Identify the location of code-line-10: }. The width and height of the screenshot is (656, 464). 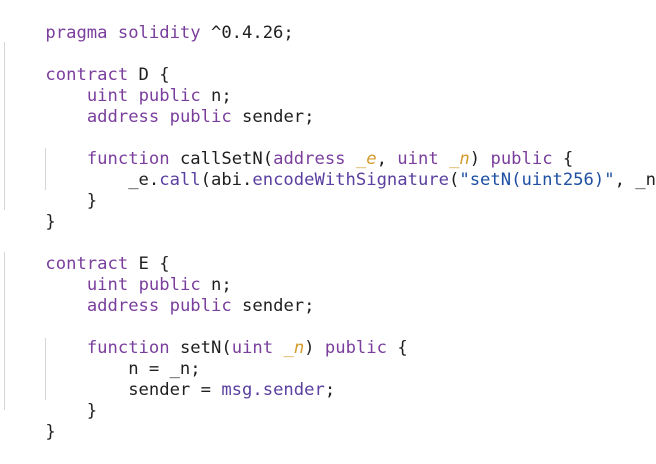
(29, 211).